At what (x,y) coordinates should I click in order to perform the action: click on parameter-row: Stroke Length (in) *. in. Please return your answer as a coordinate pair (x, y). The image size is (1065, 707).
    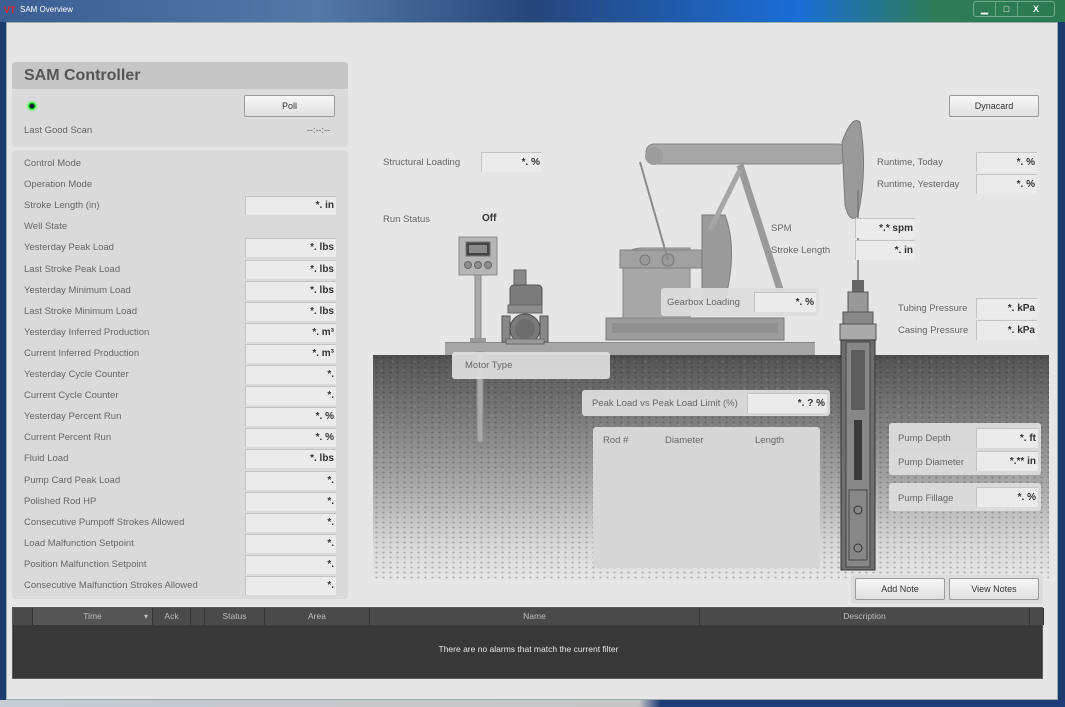
    Looking at the image, I should click on (180, 205).